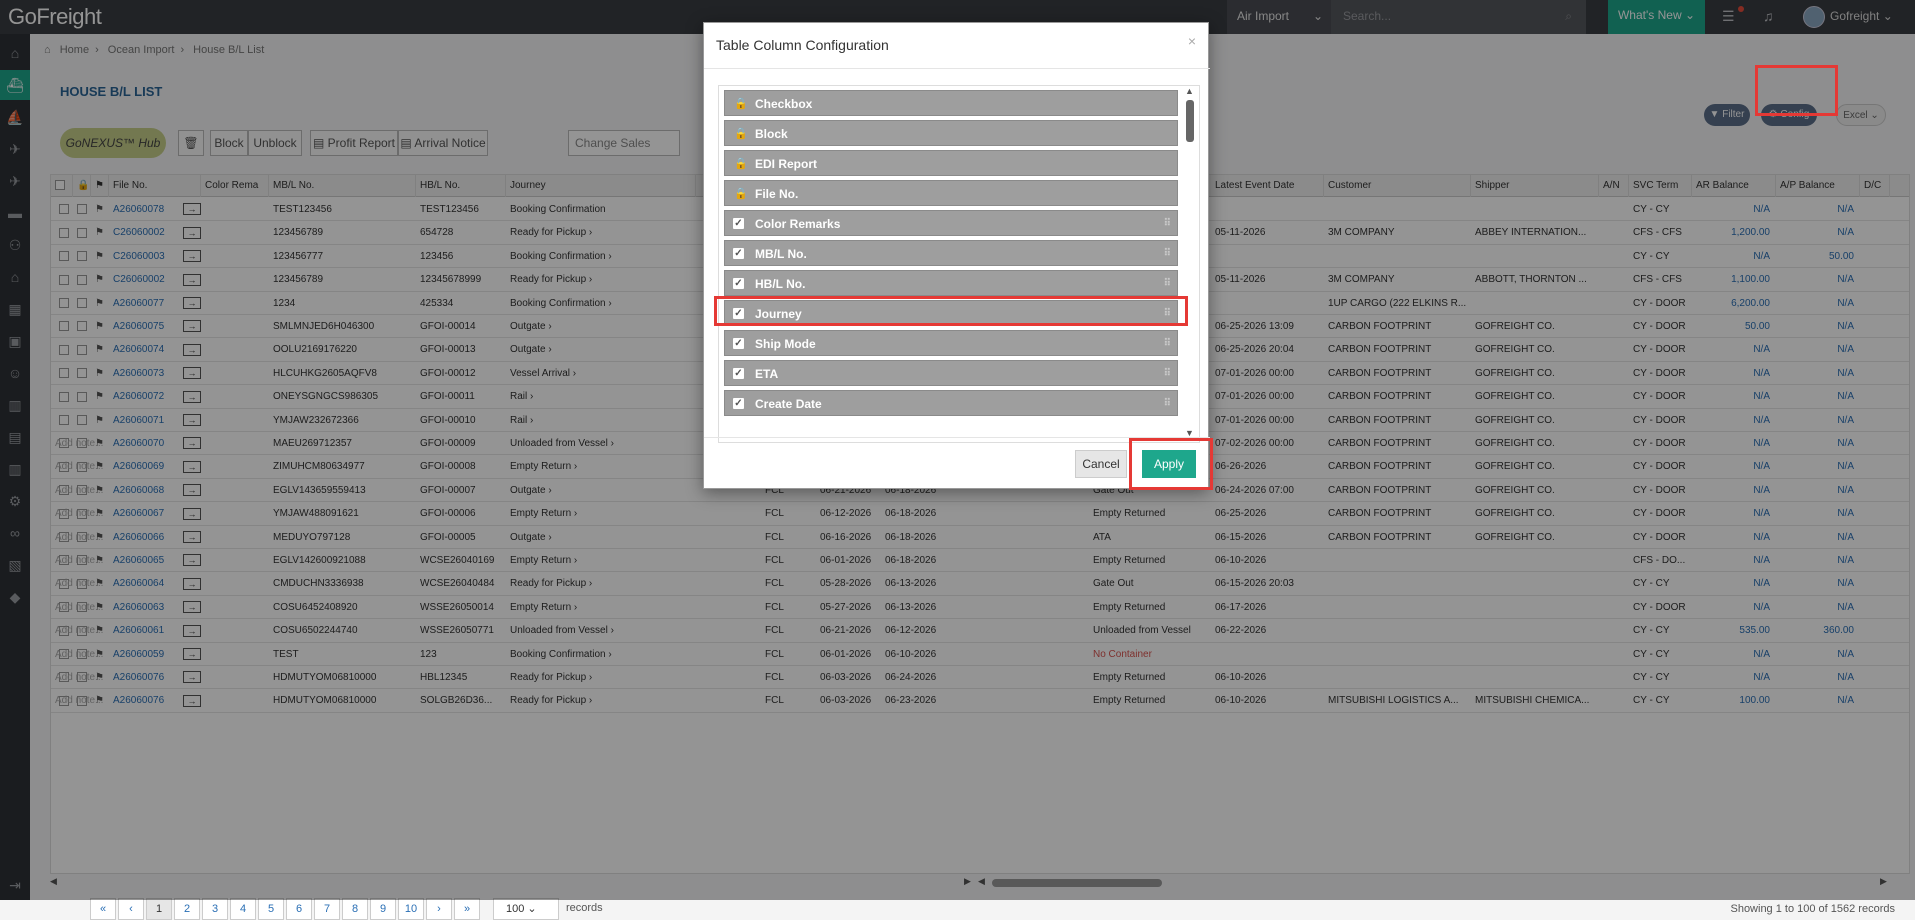 Image resolution: width=1915 pixels, height=920 pixels. I want to click on page-button: 3, so click(215, 909).